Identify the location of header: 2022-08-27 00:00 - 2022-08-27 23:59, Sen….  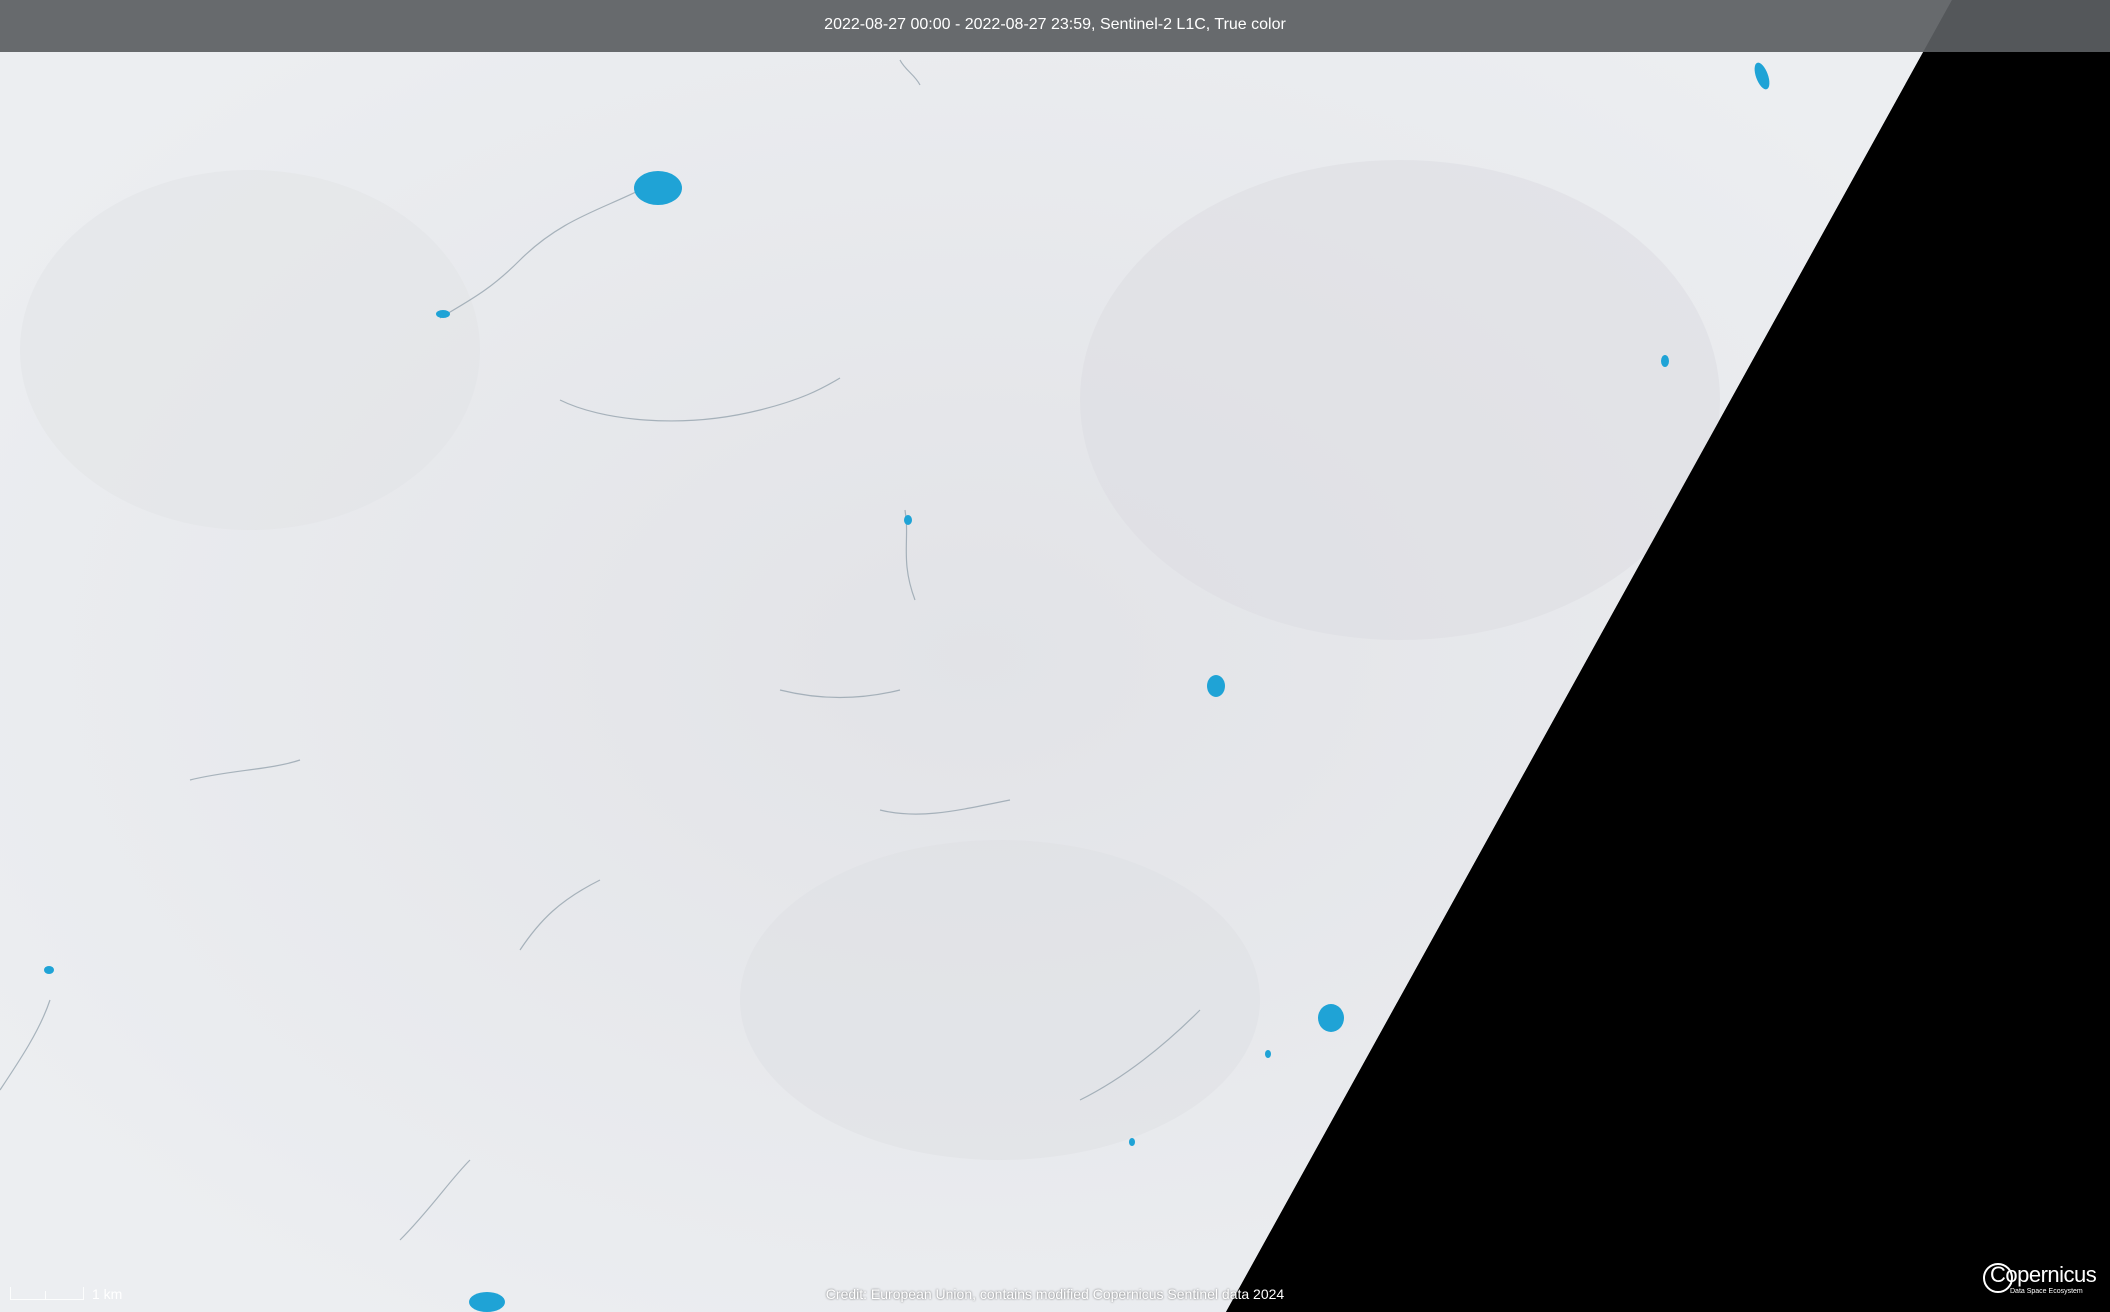
(1055, 26).